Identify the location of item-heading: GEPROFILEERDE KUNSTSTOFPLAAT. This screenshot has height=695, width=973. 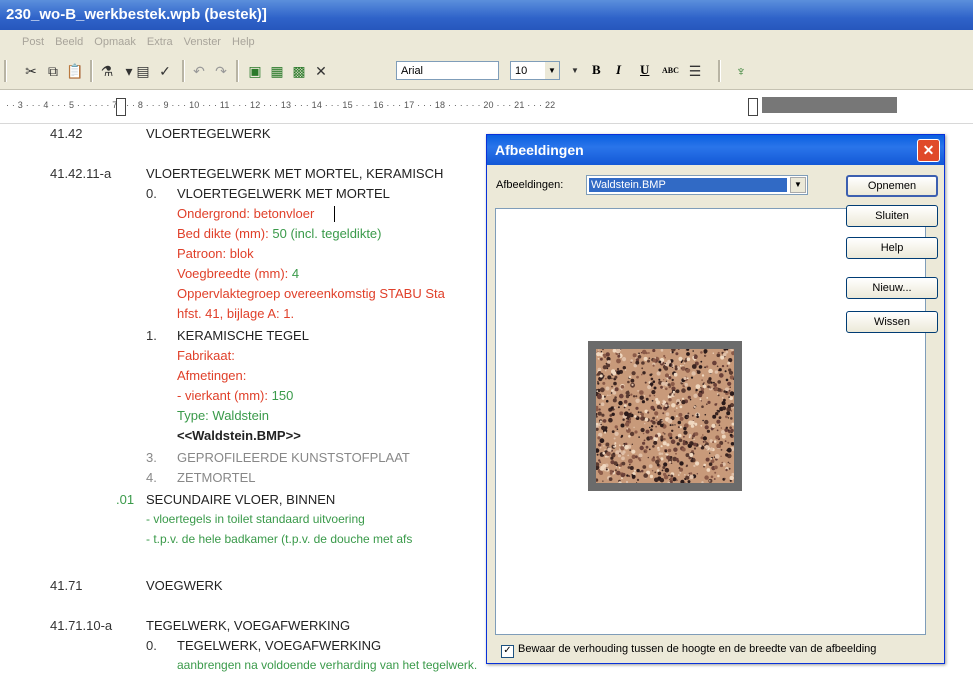
(293, 457).